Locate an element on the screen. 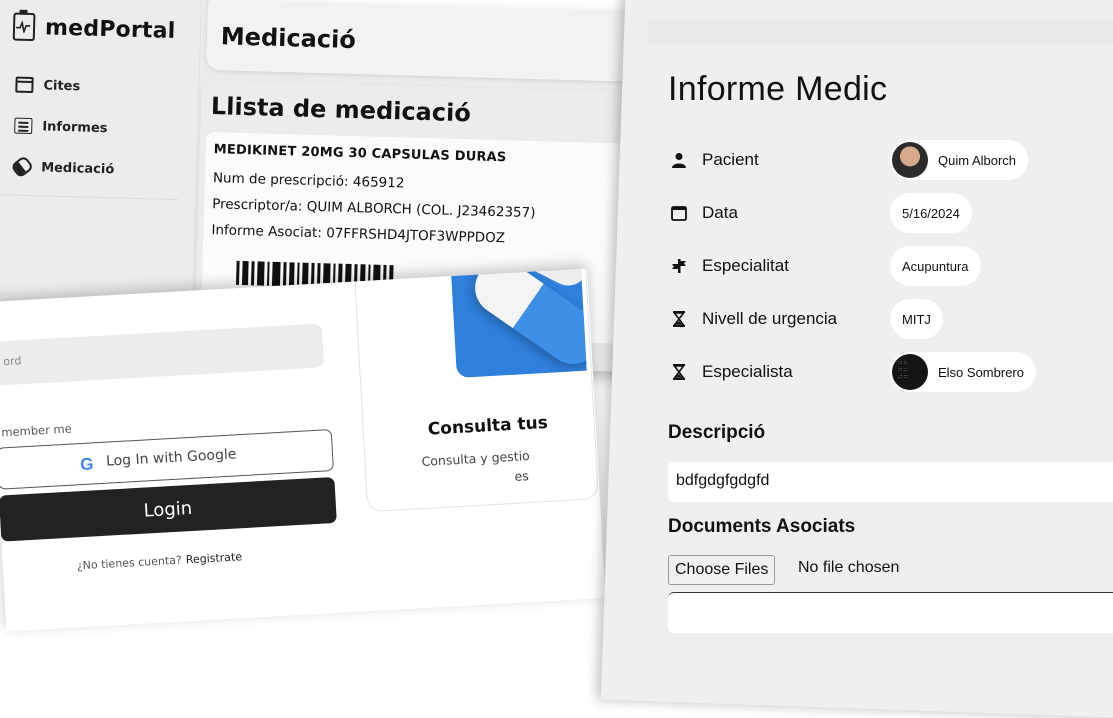  google-icon: G is located at coordinates (86, 464).